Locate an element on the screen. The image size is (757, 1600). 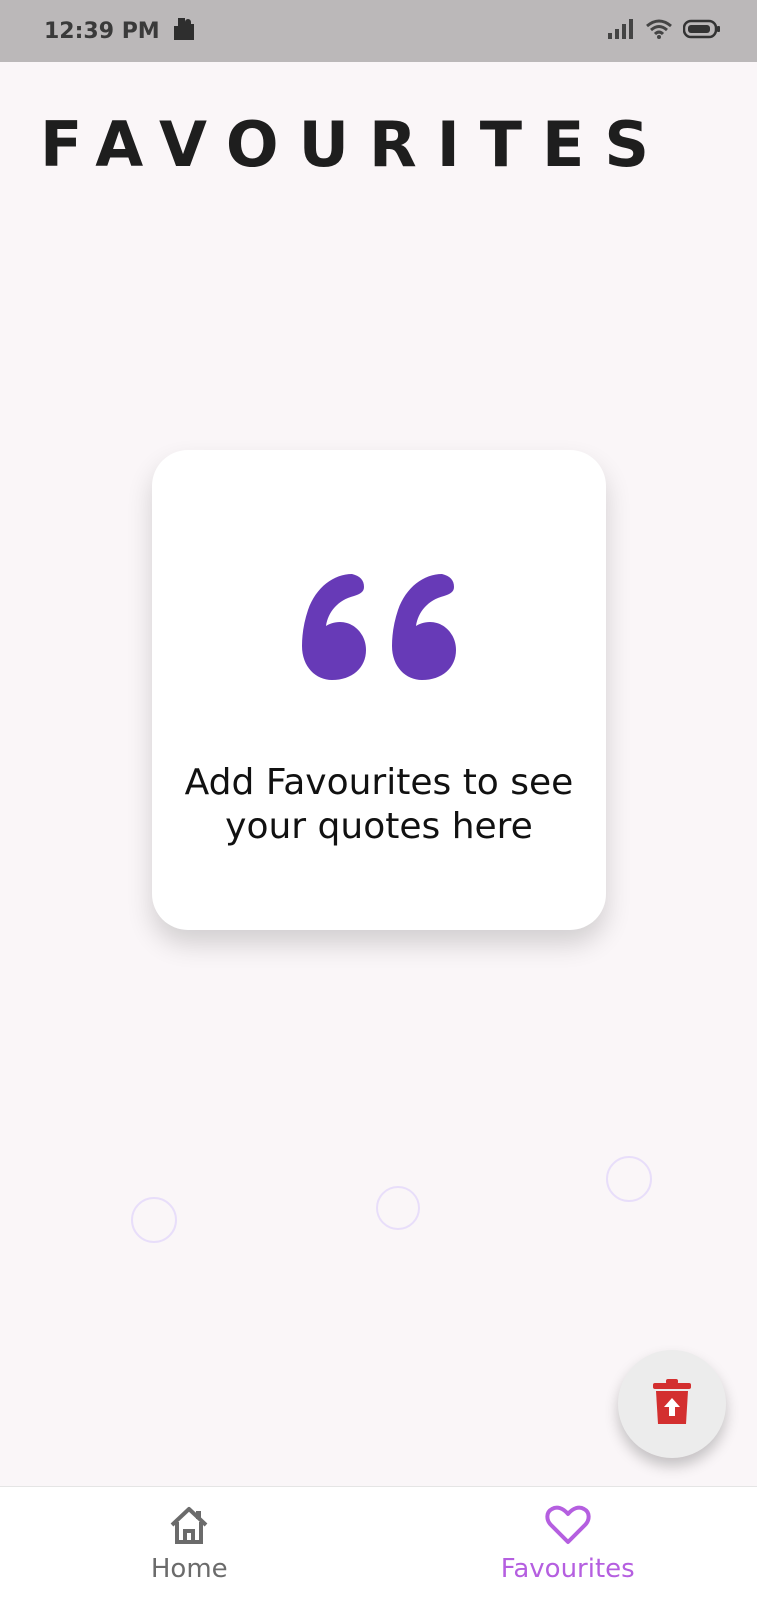
clear-favourites-button is located at coordinates (672, 1404).